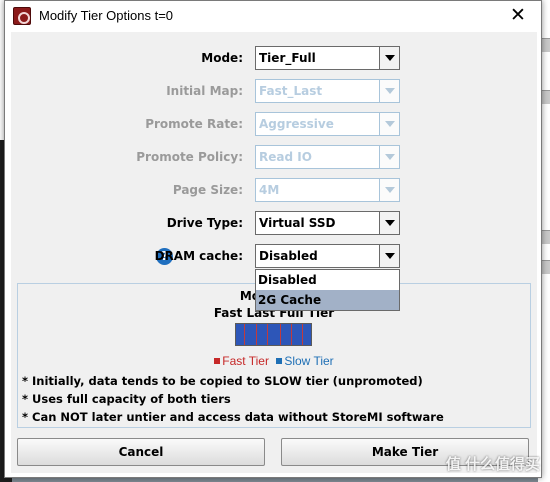 The width and height of the screenshot is (550, 482). I want to click on initial-map-dropdown-button, so click(389, 91).